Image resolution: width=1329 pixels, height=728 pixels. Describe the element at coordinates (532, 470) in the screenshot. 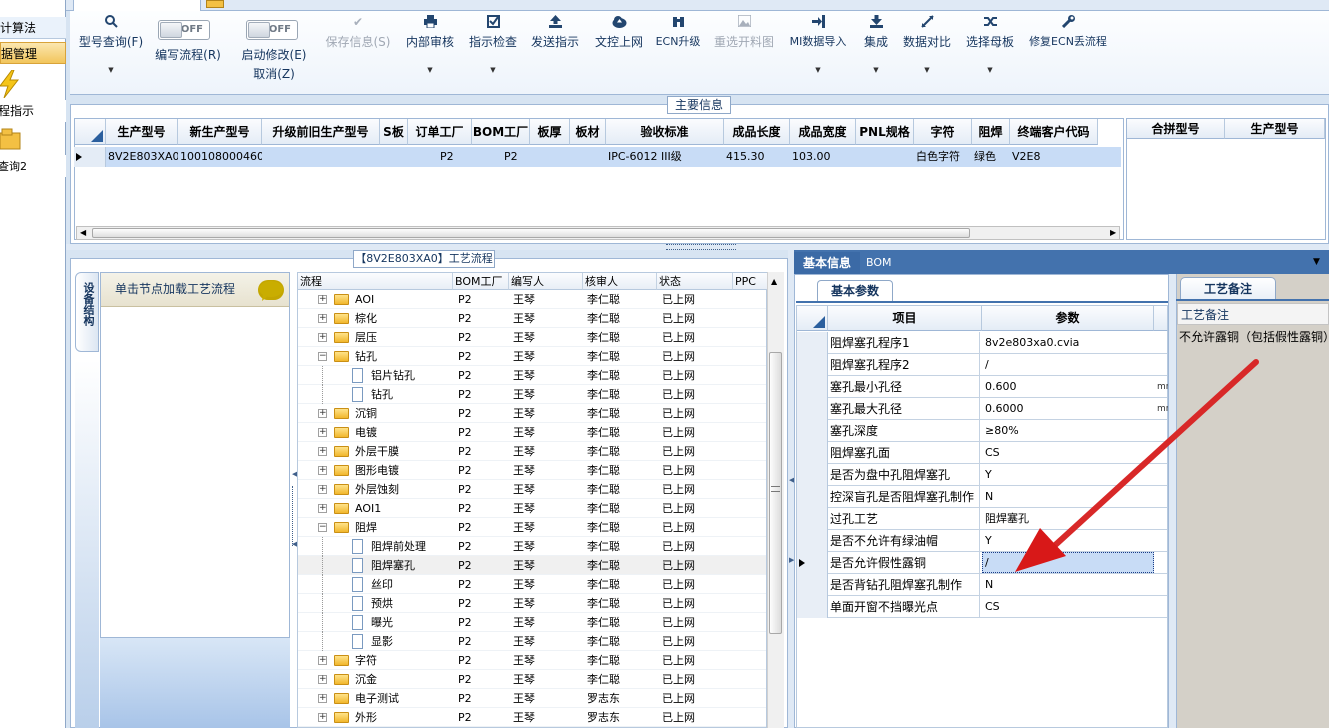

I see `tree-row: + 图形电镀 P2 王琴 李仁聪 已上网` at that location.